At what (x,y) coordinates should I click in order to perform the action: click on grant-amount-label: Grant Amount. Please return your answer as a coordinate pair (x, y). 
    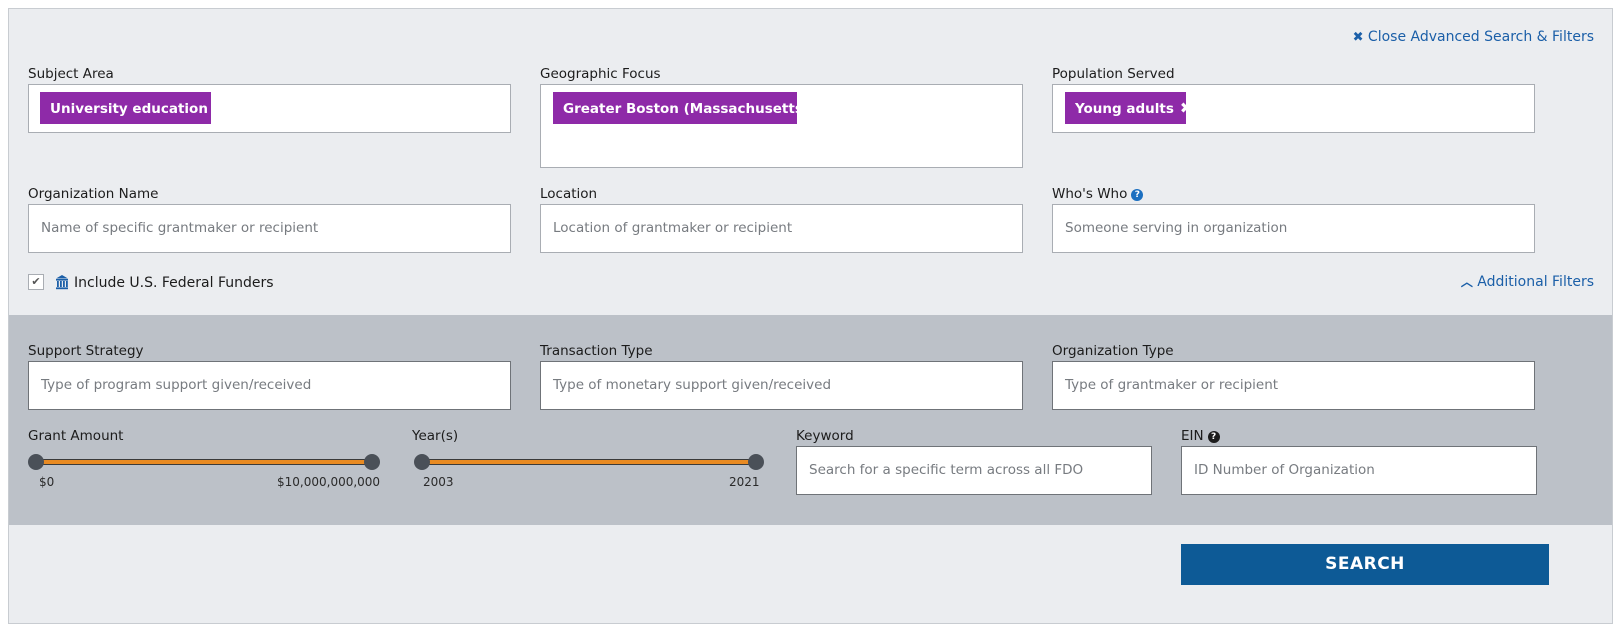
    Looking at the image, I should click on (76, 436).